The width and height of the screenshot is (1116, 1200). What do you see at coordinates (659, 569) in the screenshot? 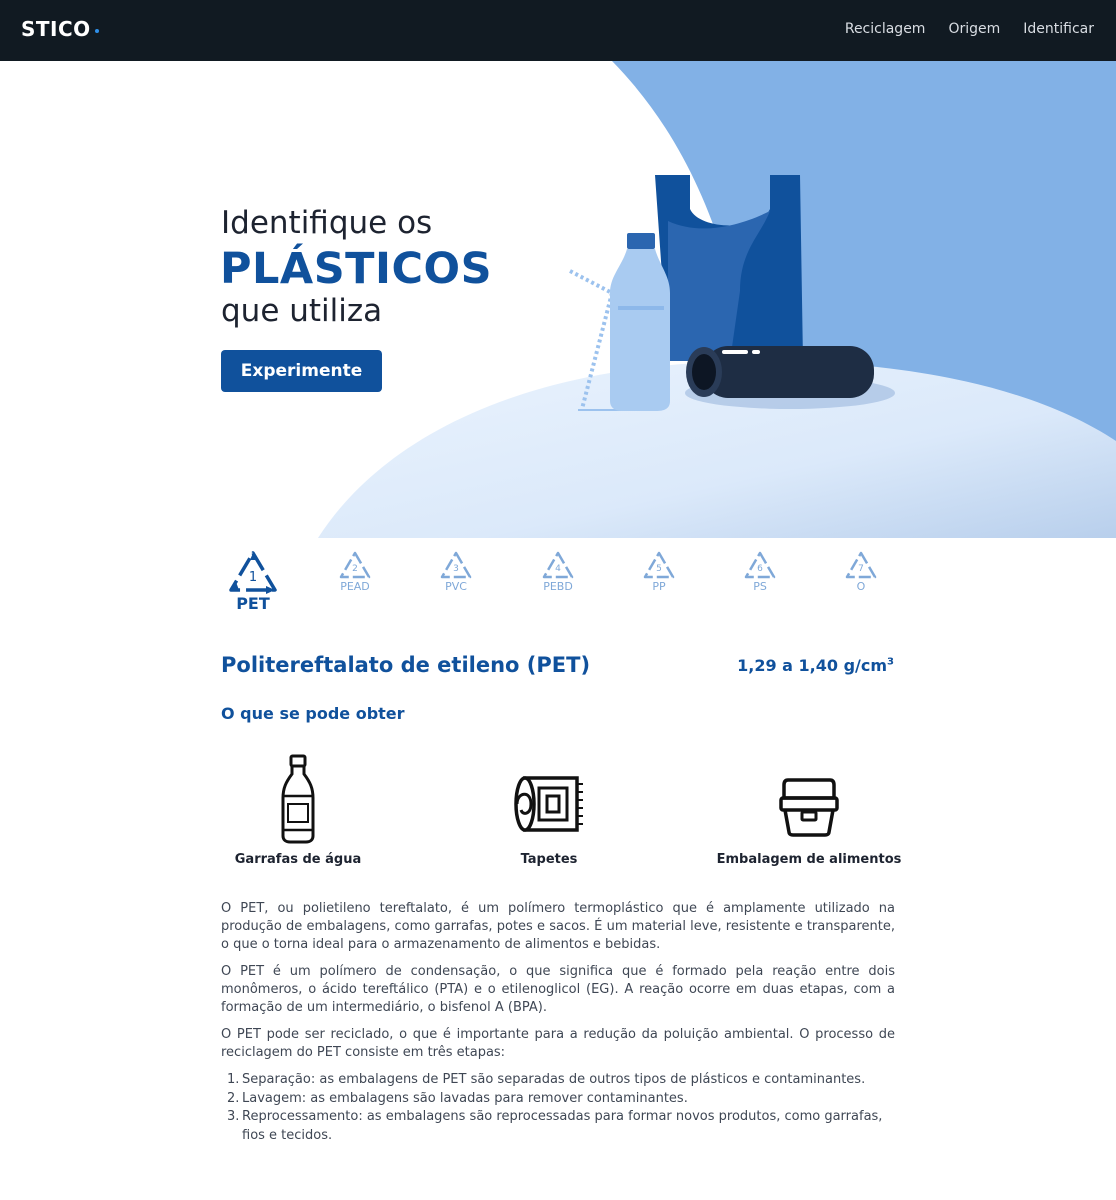
I see `svg-text: 5` at bounding box center [659, 569].